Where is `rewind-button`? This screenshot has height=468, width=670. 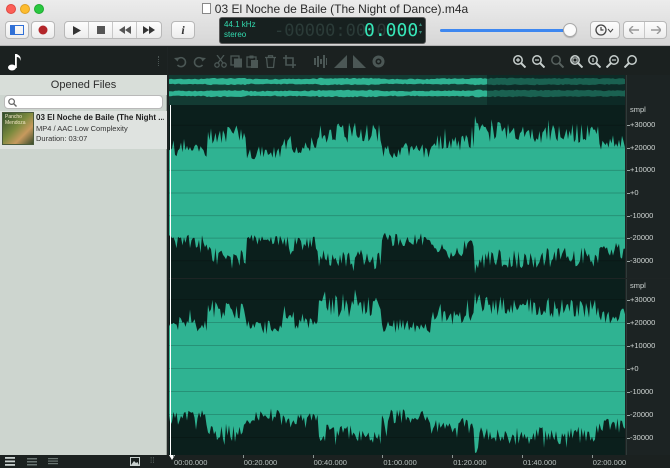
rewind-button is located at coordinates (125, 30).